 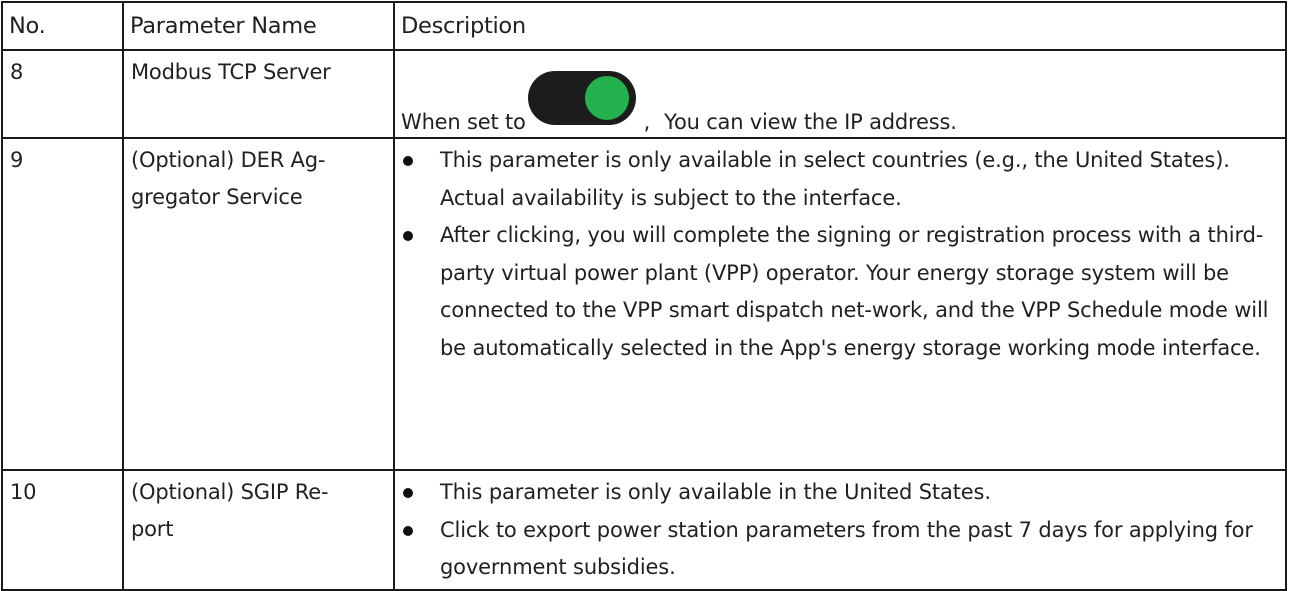 What do you see at coordinates (23, 492) in the screenshot?
I see `row-number: 10` at bounding box center [23, 492].